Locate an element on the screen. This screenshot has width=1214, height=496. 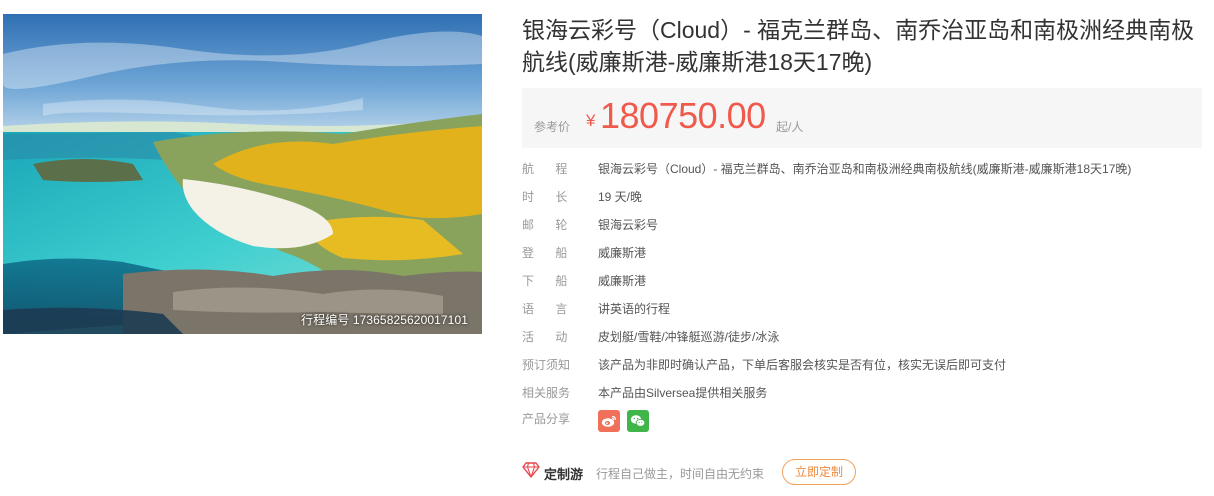
detail-label: 相关服务 is located at coordinates (546, 393).